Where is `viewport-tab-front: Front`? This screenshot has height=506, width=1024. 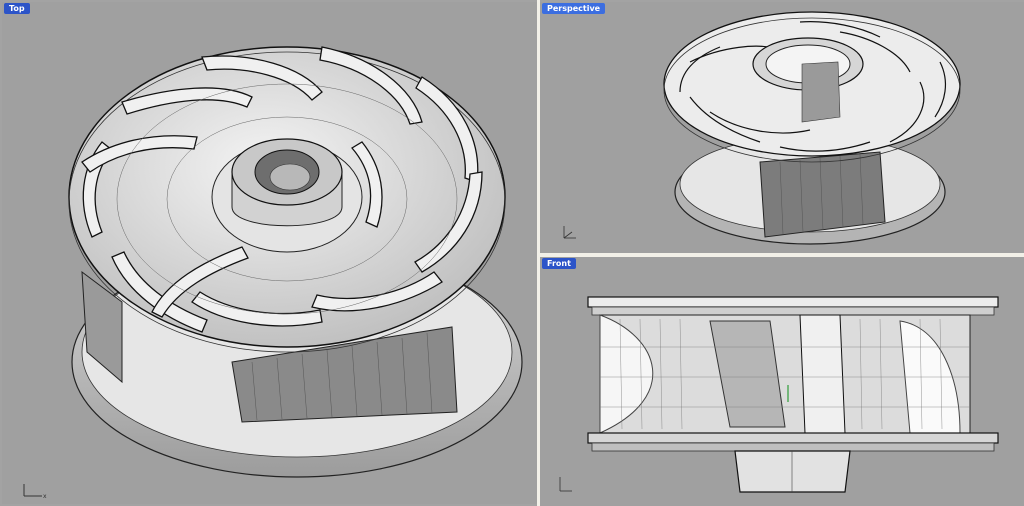
viewport-tab-front: Front is located at coordinates (559, 263).